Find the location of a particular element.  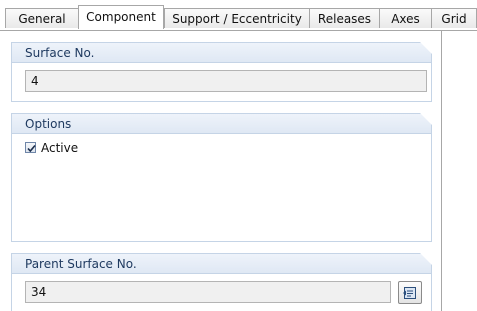

options-title: Options is located at coordinates (48, 124).